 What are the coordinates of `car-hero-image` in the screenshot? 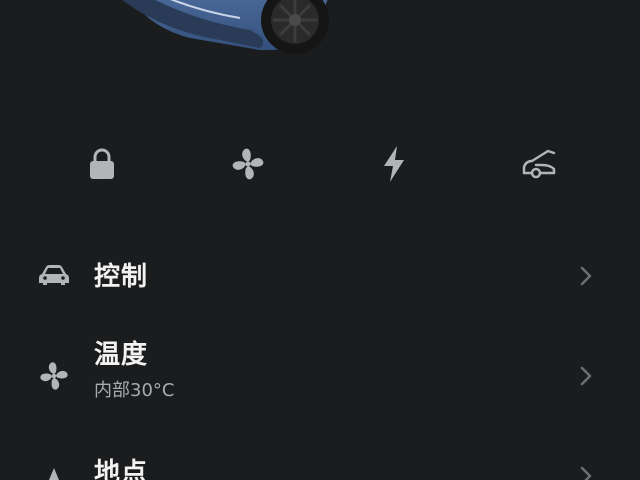 It's located at (225, 27).